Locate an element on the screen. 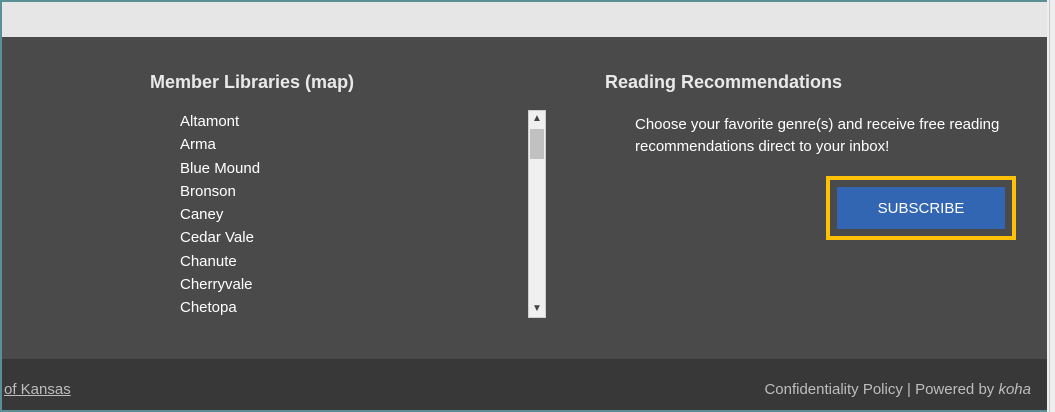 The image size is (1055, 412). library-item: Arma is located at coordinates (363, 144).